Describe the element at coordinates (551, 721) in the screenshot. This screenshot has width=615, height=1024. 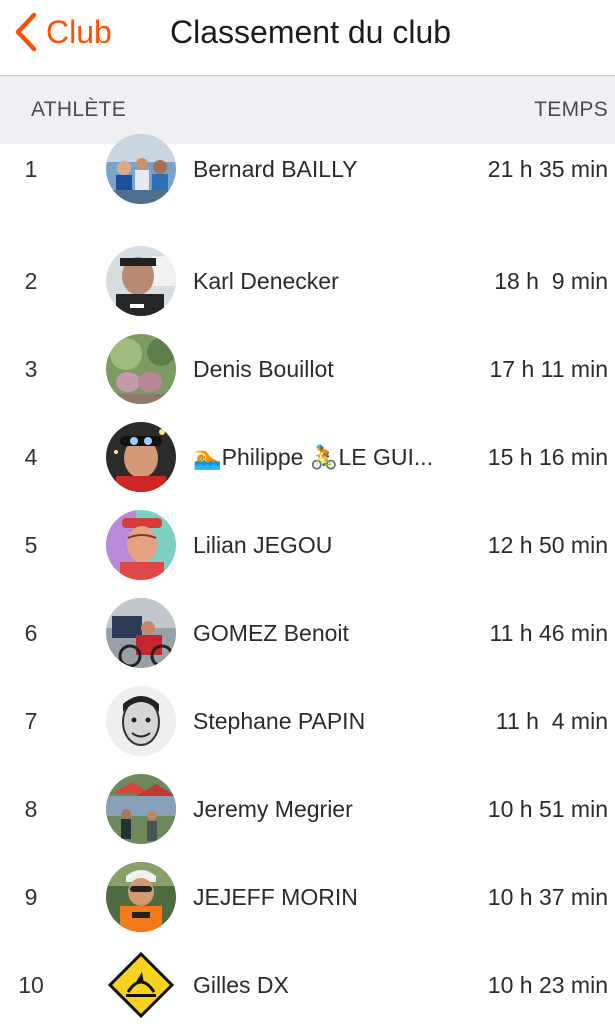
I see `athlete-time: 11 h 4 min` at that location.